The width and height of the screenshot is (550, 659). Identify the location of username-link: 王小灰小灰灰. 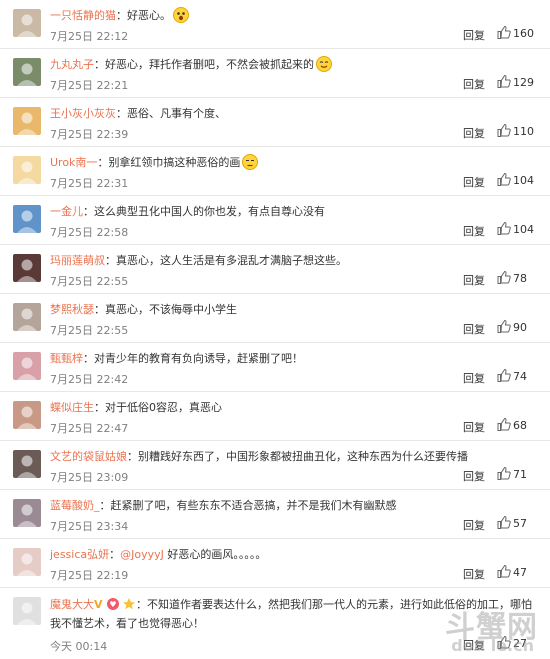
(83, 113).